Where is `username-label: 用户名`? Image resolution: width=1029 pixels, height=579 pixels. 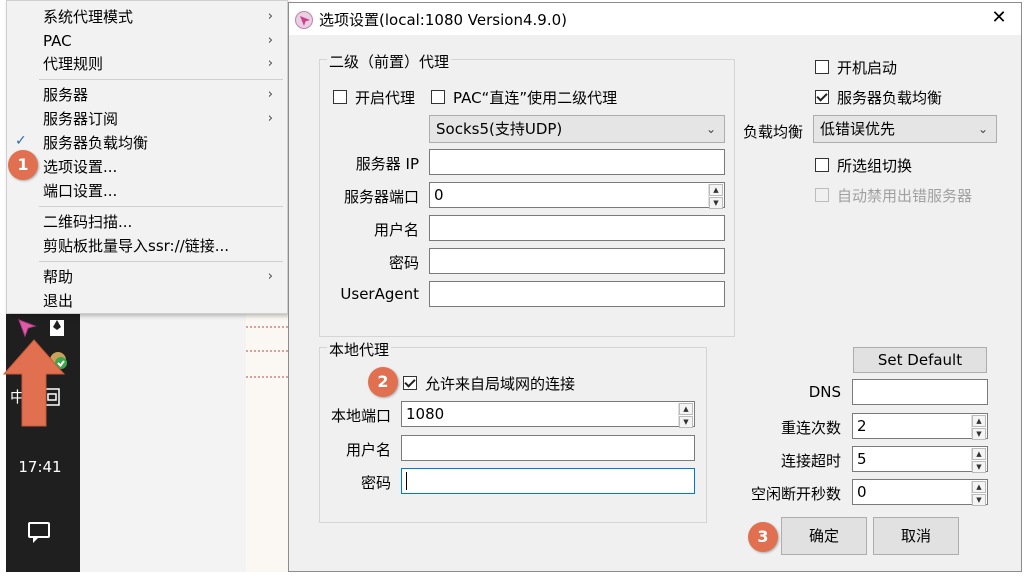
username-label: 用户名 is located at coordinates (396, 230).